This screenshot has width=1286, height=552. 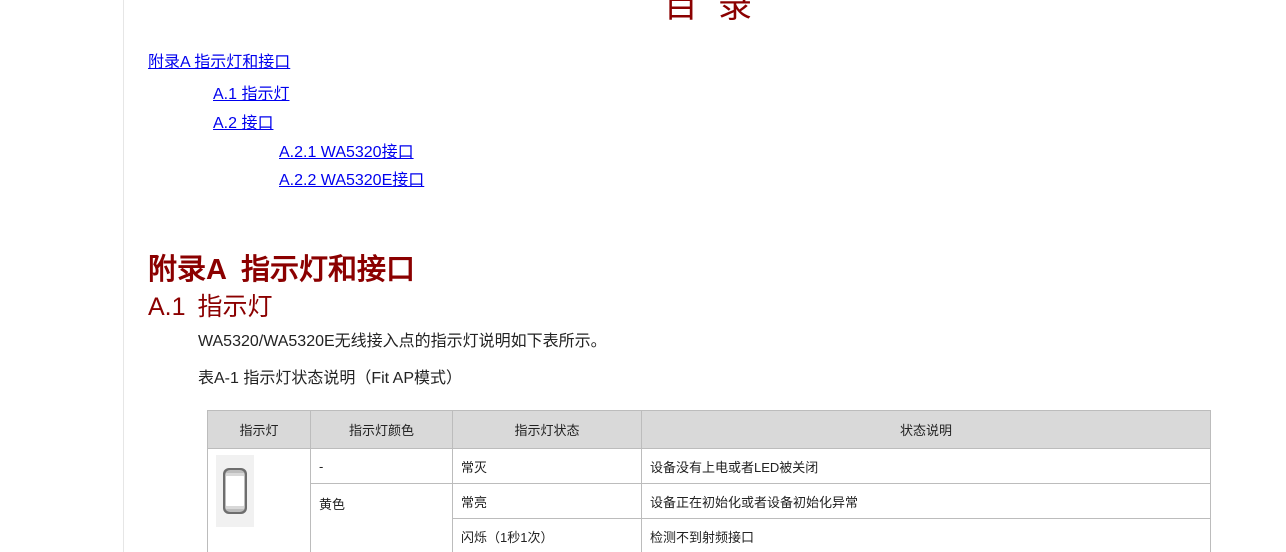 What do you see at coordinates (926, 501) in the screenshot?
I see `row2-description: 设备正在初始化或者设备初始化异常` at bounding box center [926, 501].